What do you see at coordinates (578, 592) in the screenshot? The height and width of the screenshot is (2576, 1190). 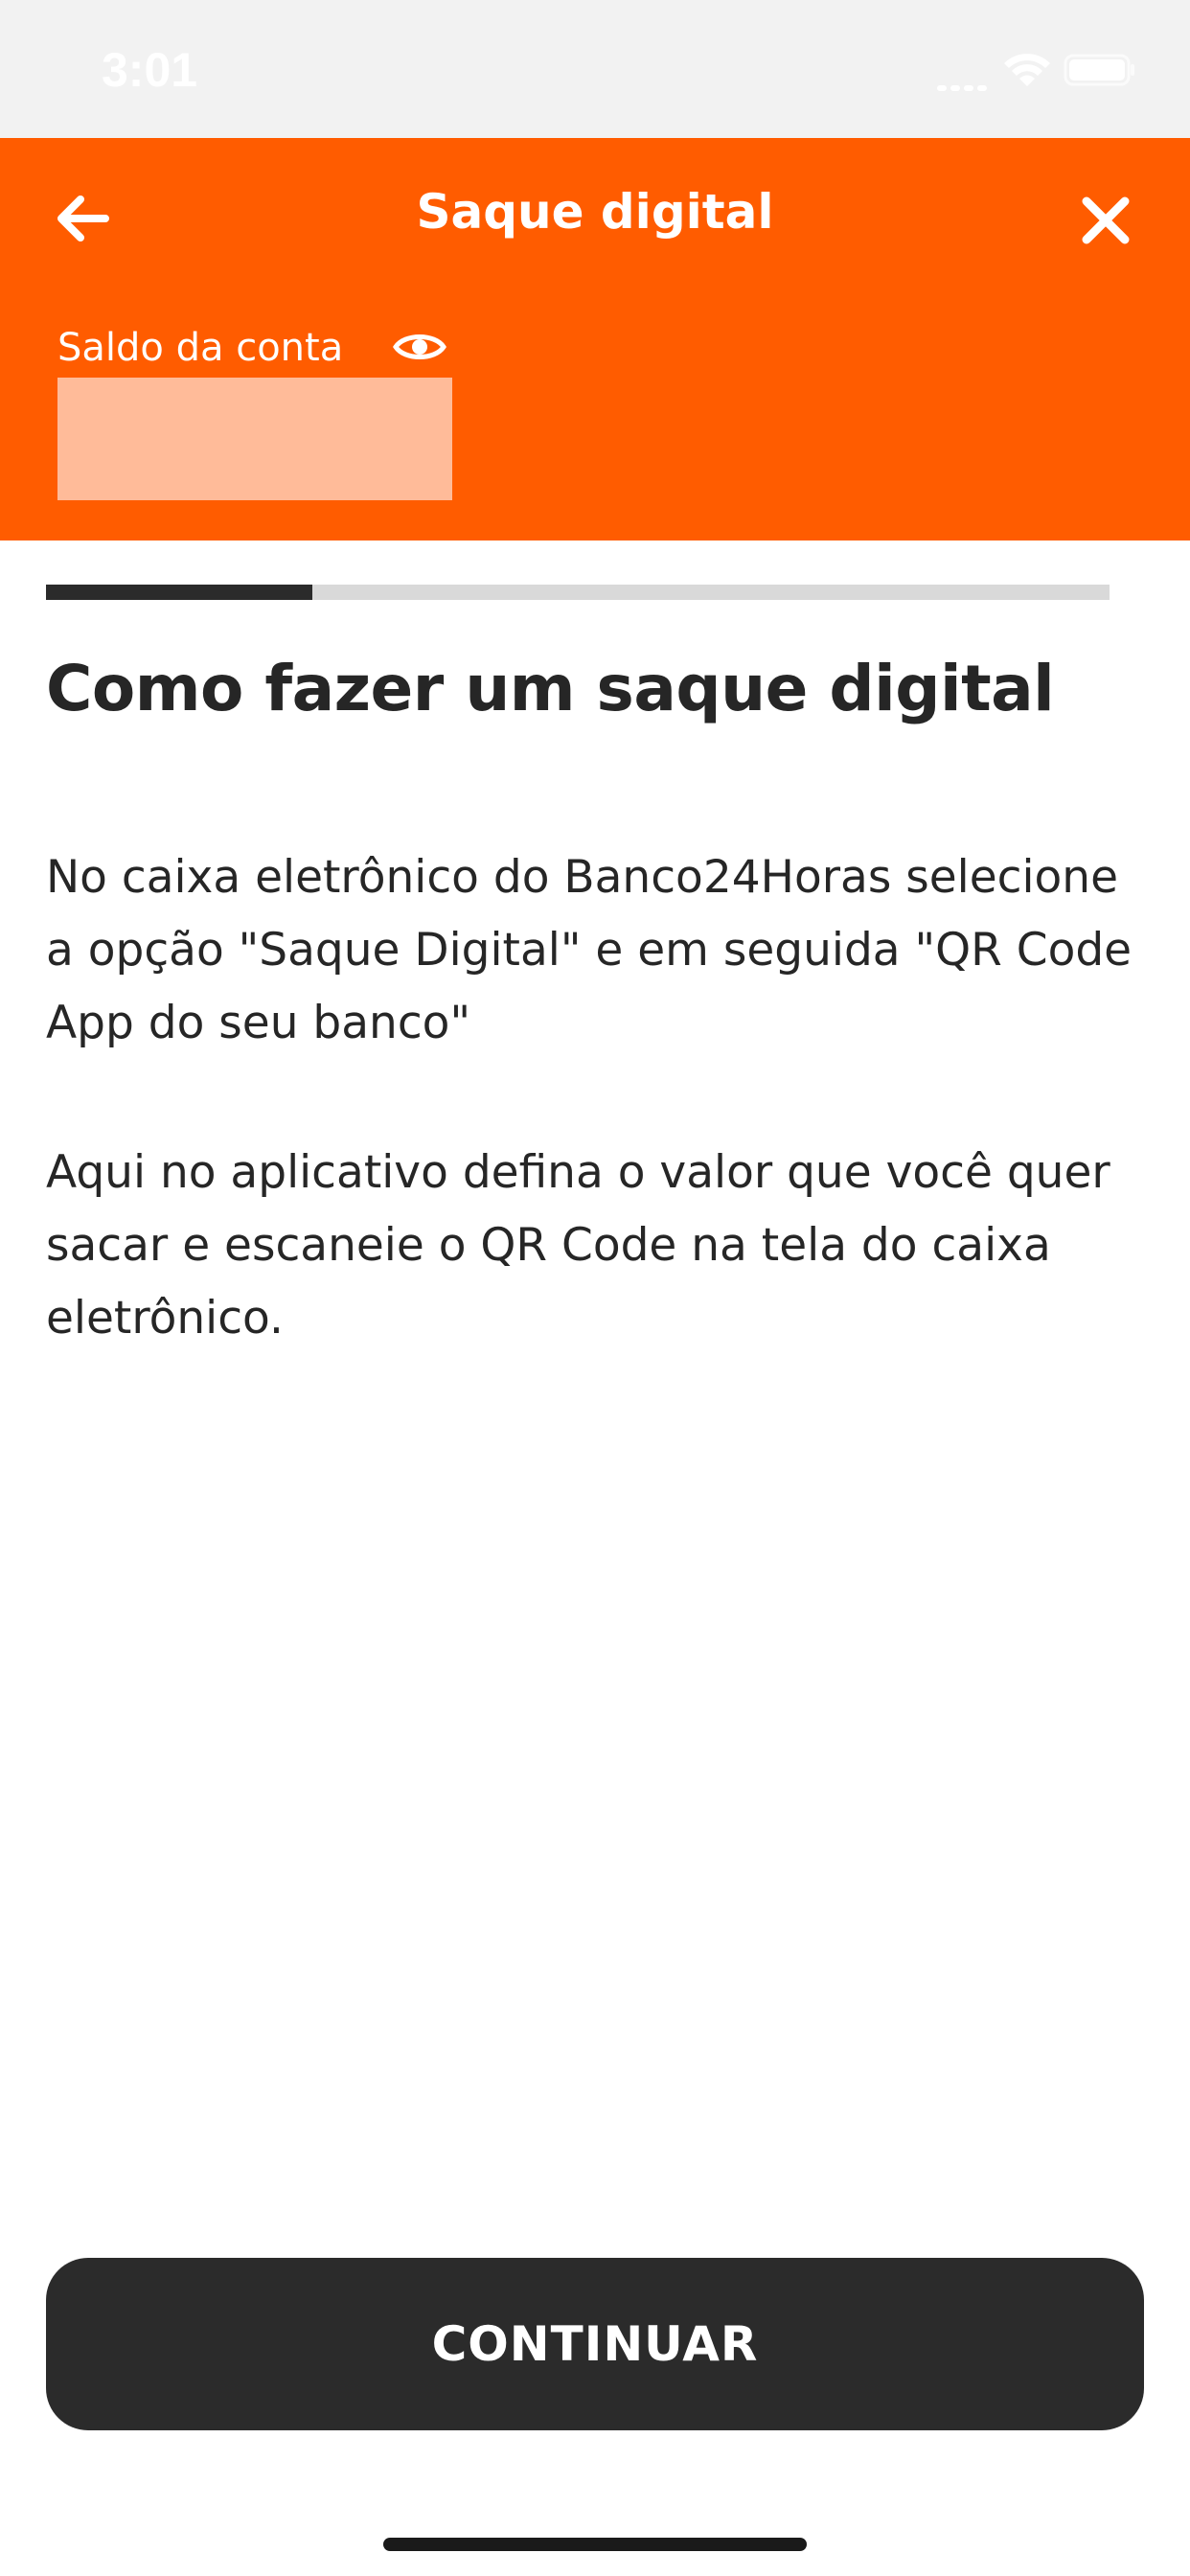 I see `progress-track` at bounding box center [578, 592].